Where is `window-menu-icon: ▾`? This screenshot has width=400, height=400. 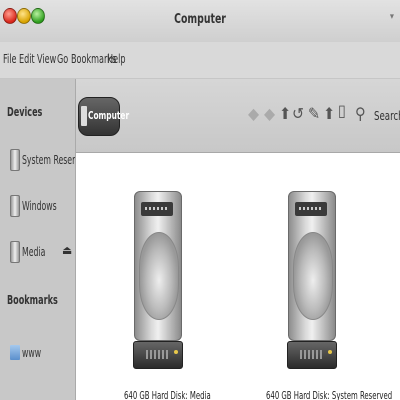
window-menu-icon: ▾ is located at coordinates (392, 17).